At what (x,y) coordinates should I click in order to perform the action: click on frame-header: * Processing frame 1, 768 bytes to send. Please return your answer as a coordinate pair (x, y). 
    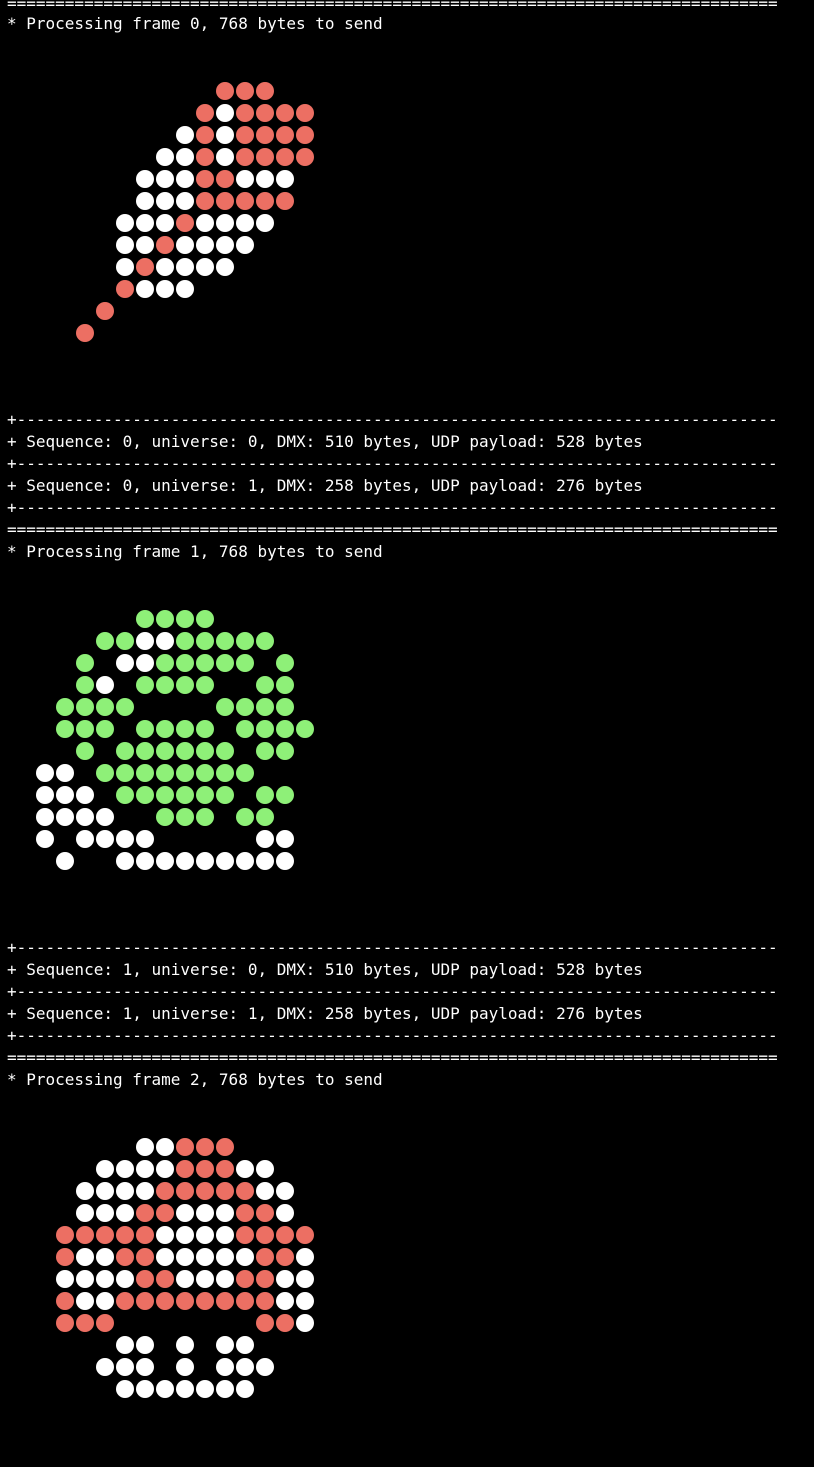
    Looking at the image, I should click on (195, 551).